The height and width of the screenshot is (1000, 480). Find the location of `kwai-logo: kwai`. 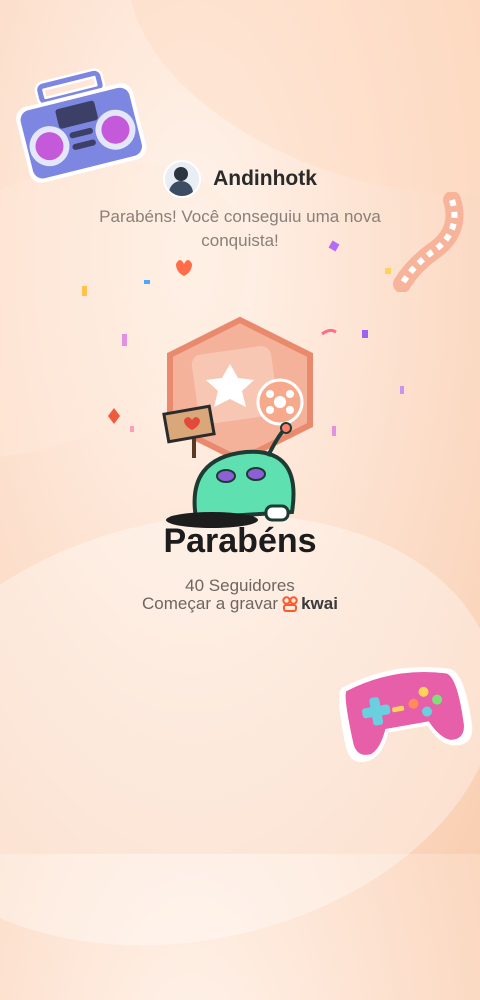

kwai-logo: kwai is located at coordinates (310, 604).